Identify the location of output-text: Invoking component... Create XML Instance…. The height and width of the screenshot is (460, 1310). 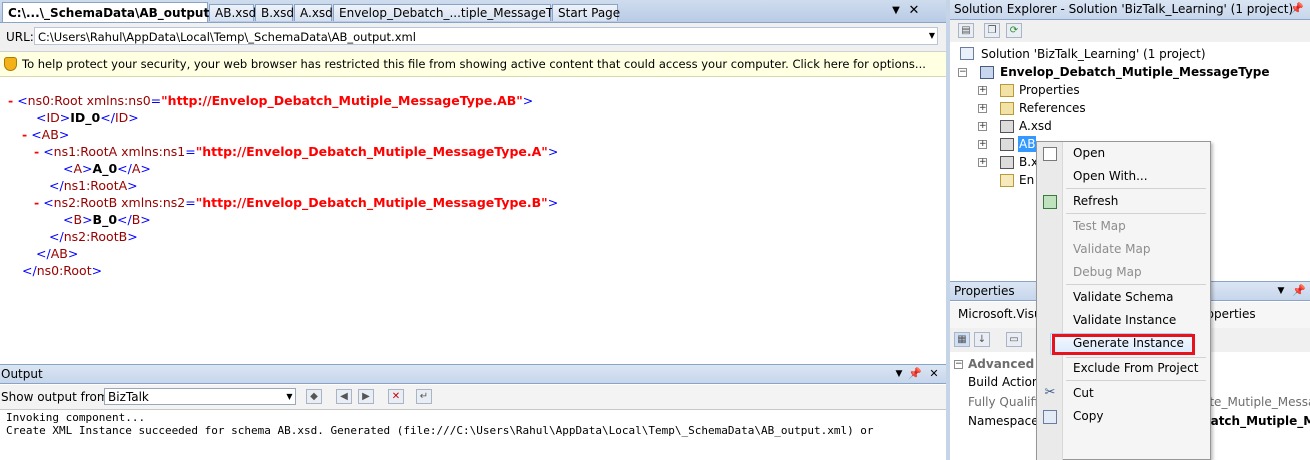
(440, 424).